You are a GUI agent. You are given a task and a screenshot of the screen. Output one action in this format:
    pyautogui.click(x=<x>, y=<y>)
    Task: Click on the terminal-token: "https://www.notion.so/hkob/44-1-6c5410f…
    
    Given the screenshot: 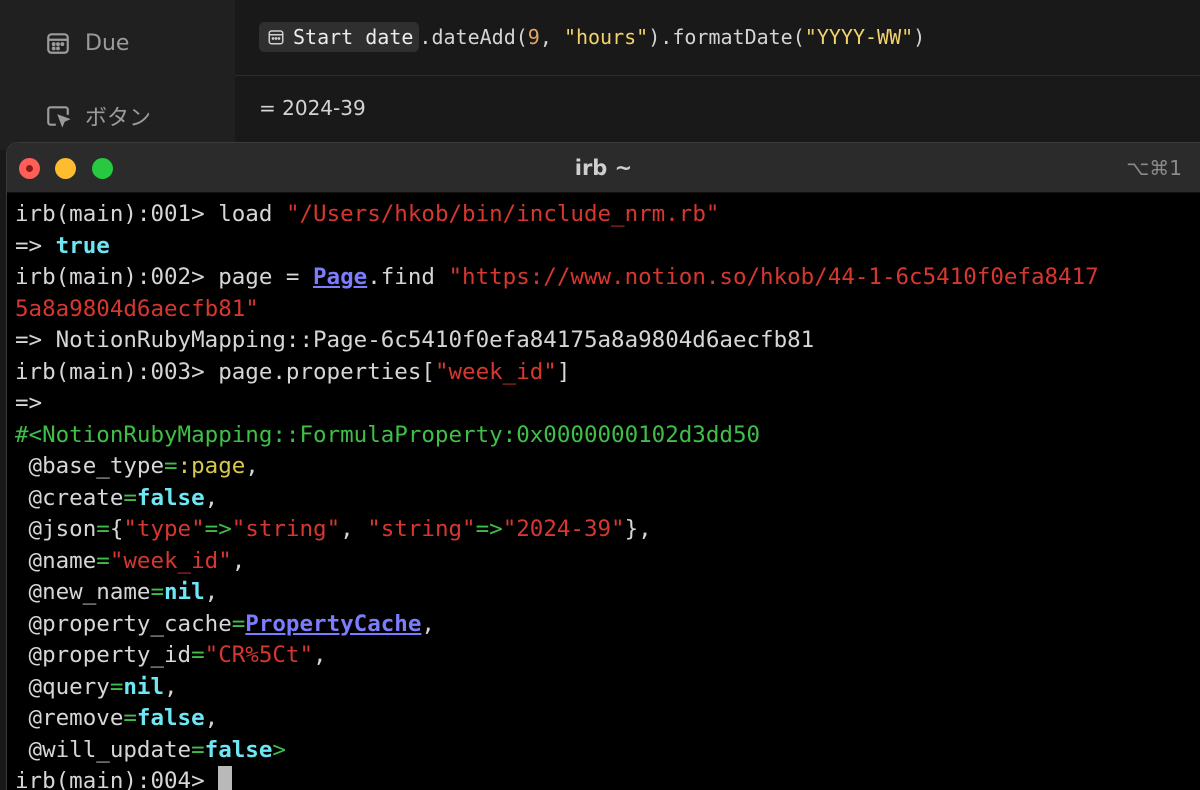 What is the action you would take?
    pyautogui.click(x=773, y=277)
    